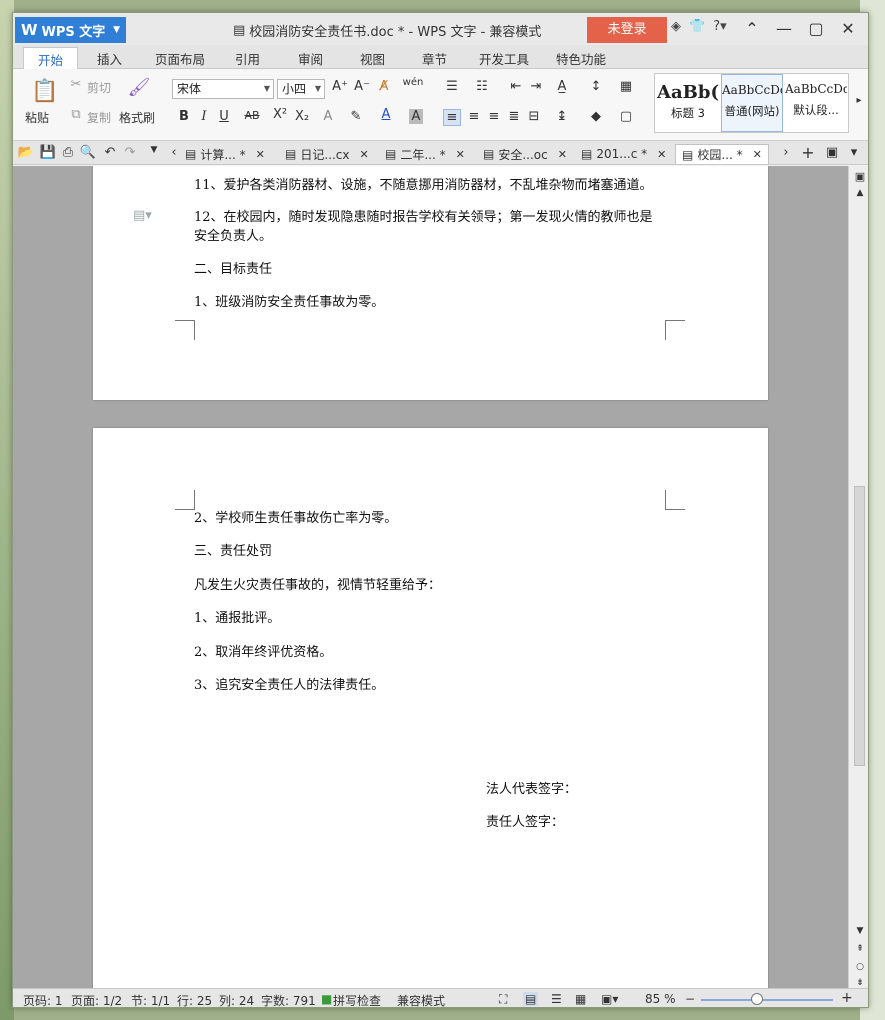  What do you see at coordinates (854, 152) in the screenshot?
I see `pin-icon: ▾` at bounding box center [854, 152].